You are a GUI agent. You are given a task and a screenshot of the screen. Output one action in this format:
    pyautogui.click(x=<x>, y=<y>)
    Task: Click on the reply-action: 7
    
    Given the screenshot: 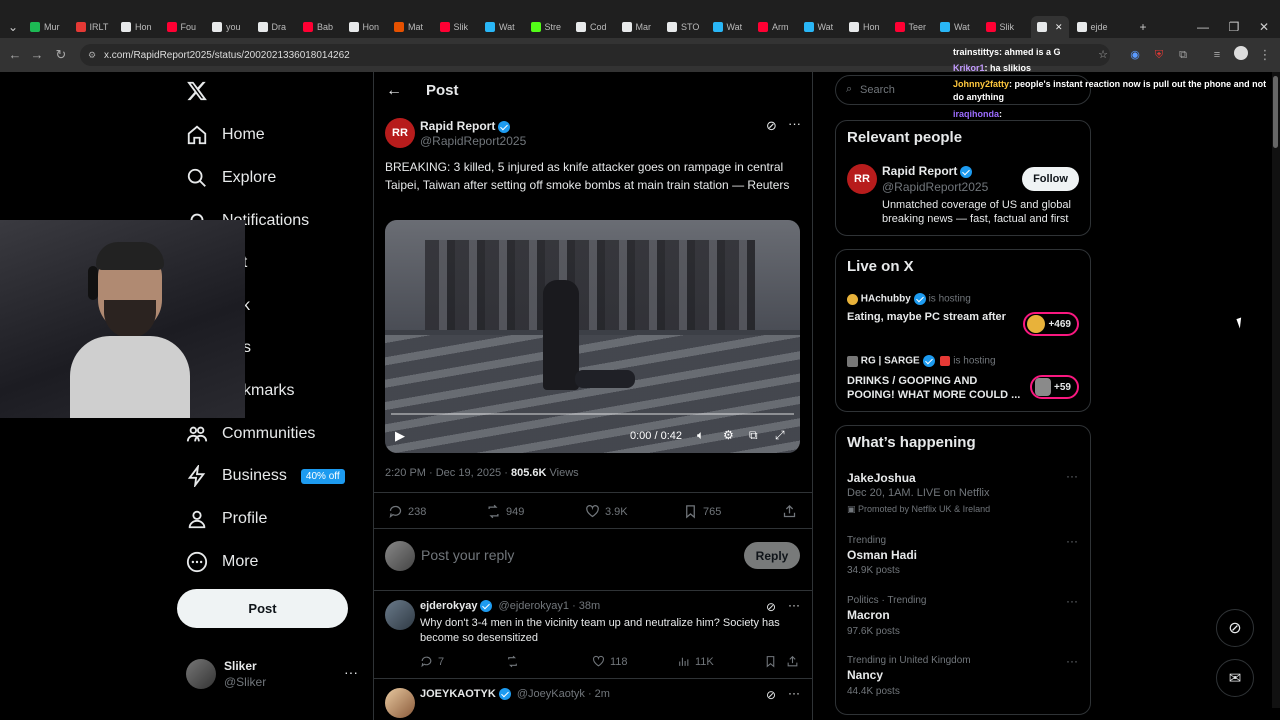 What is the action you would take?
    pyautogui.click(x=432, y=661)
    